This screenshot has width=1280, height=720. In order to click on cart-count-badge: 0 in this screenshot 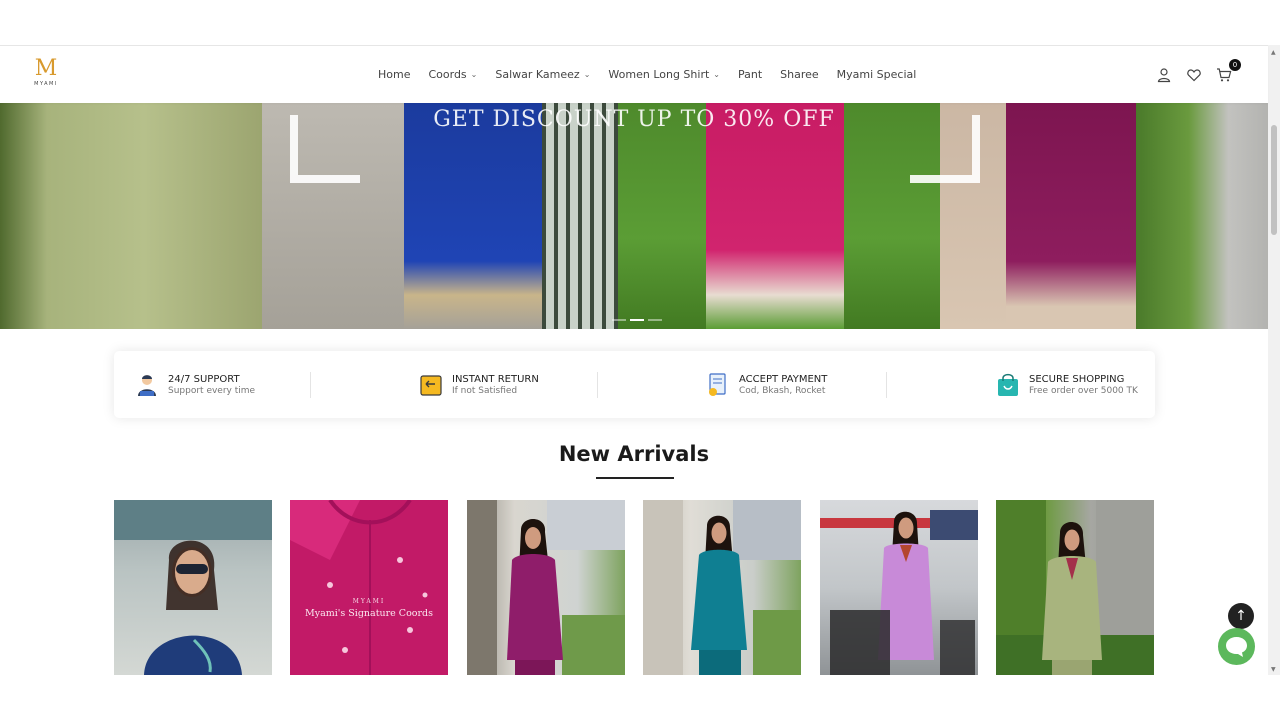, I will do `click(1235, 64)`.